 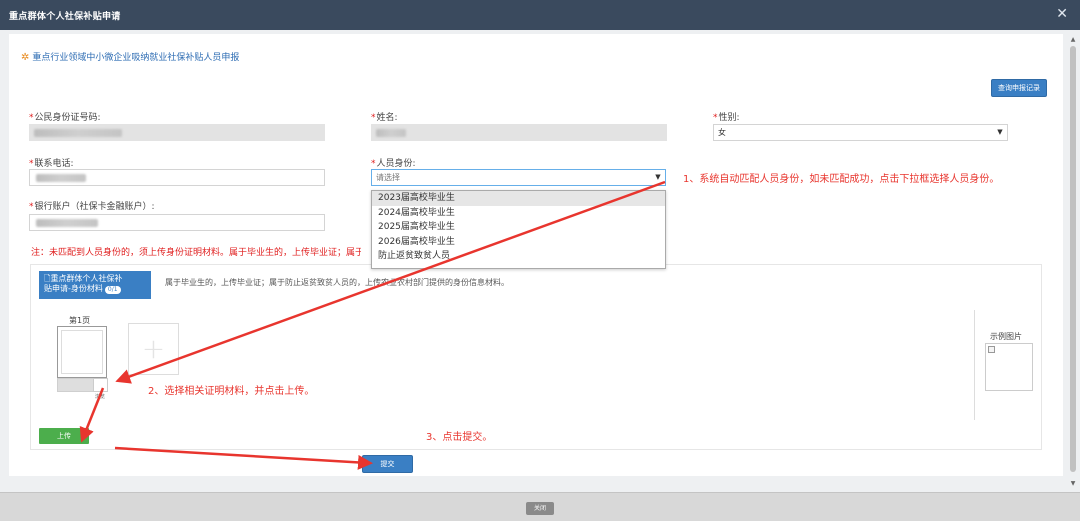 What do you see at coordinates (82, 352) in the screenshot?
I see `page-thumbnail` at bounding box center [82, 352].